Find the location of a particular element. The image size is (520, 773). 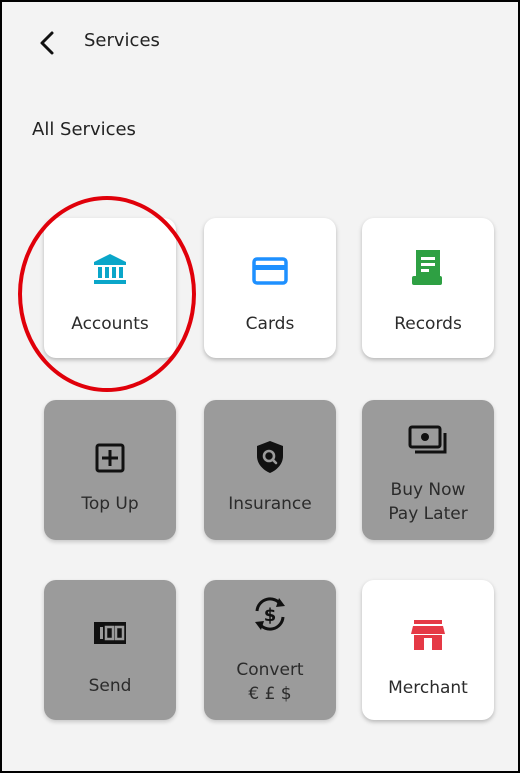

tile-merchant: Merchant is located at coordinates (428, 650).